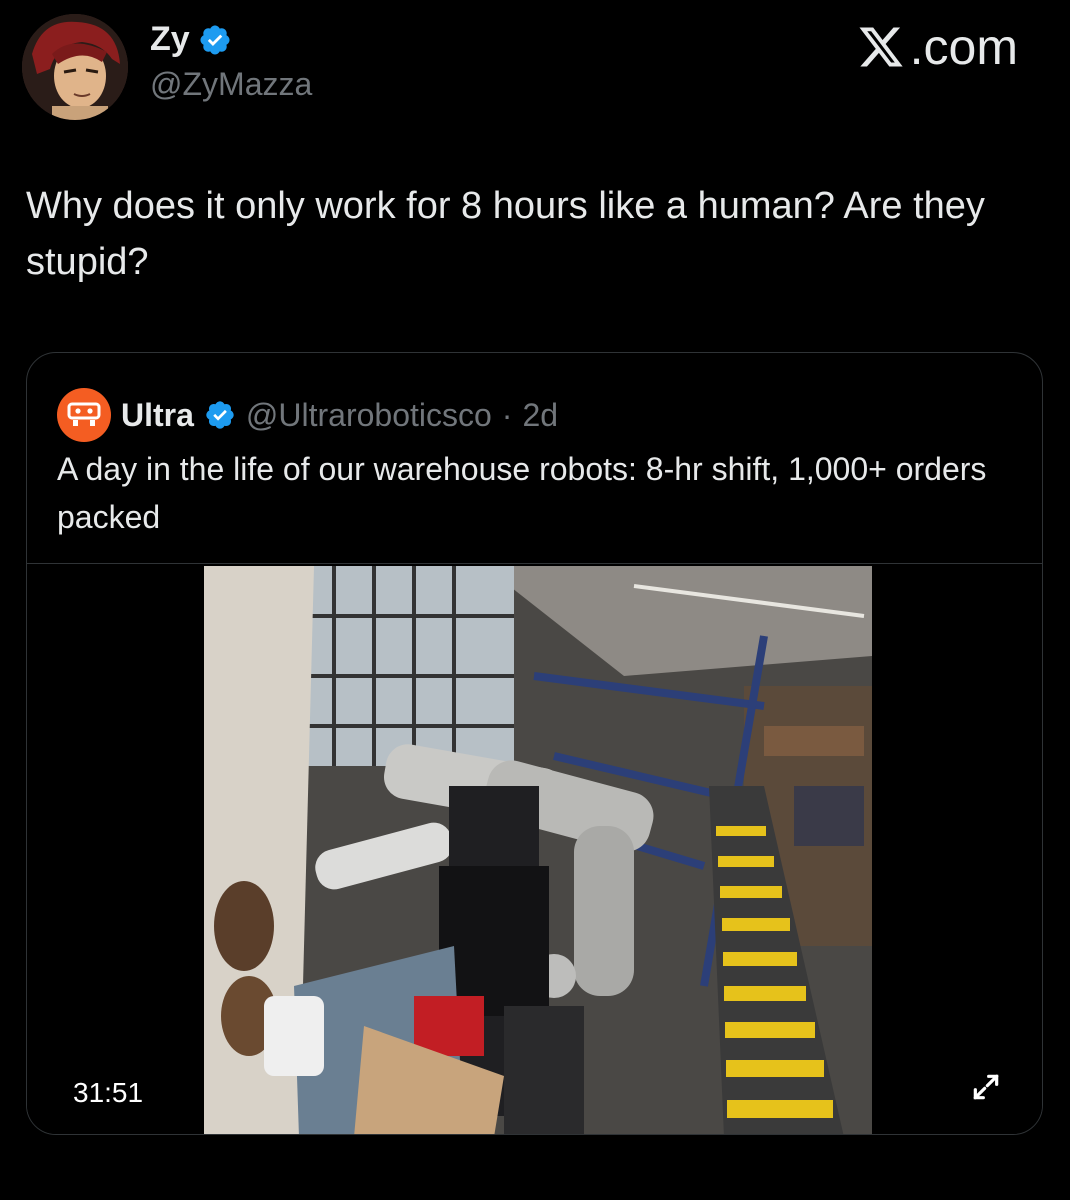 The height and width of the screenshot is (1200, 1070). Describe the element at coordinates (986, 1087) in the screenshot. I see `expand-icon` at that location.